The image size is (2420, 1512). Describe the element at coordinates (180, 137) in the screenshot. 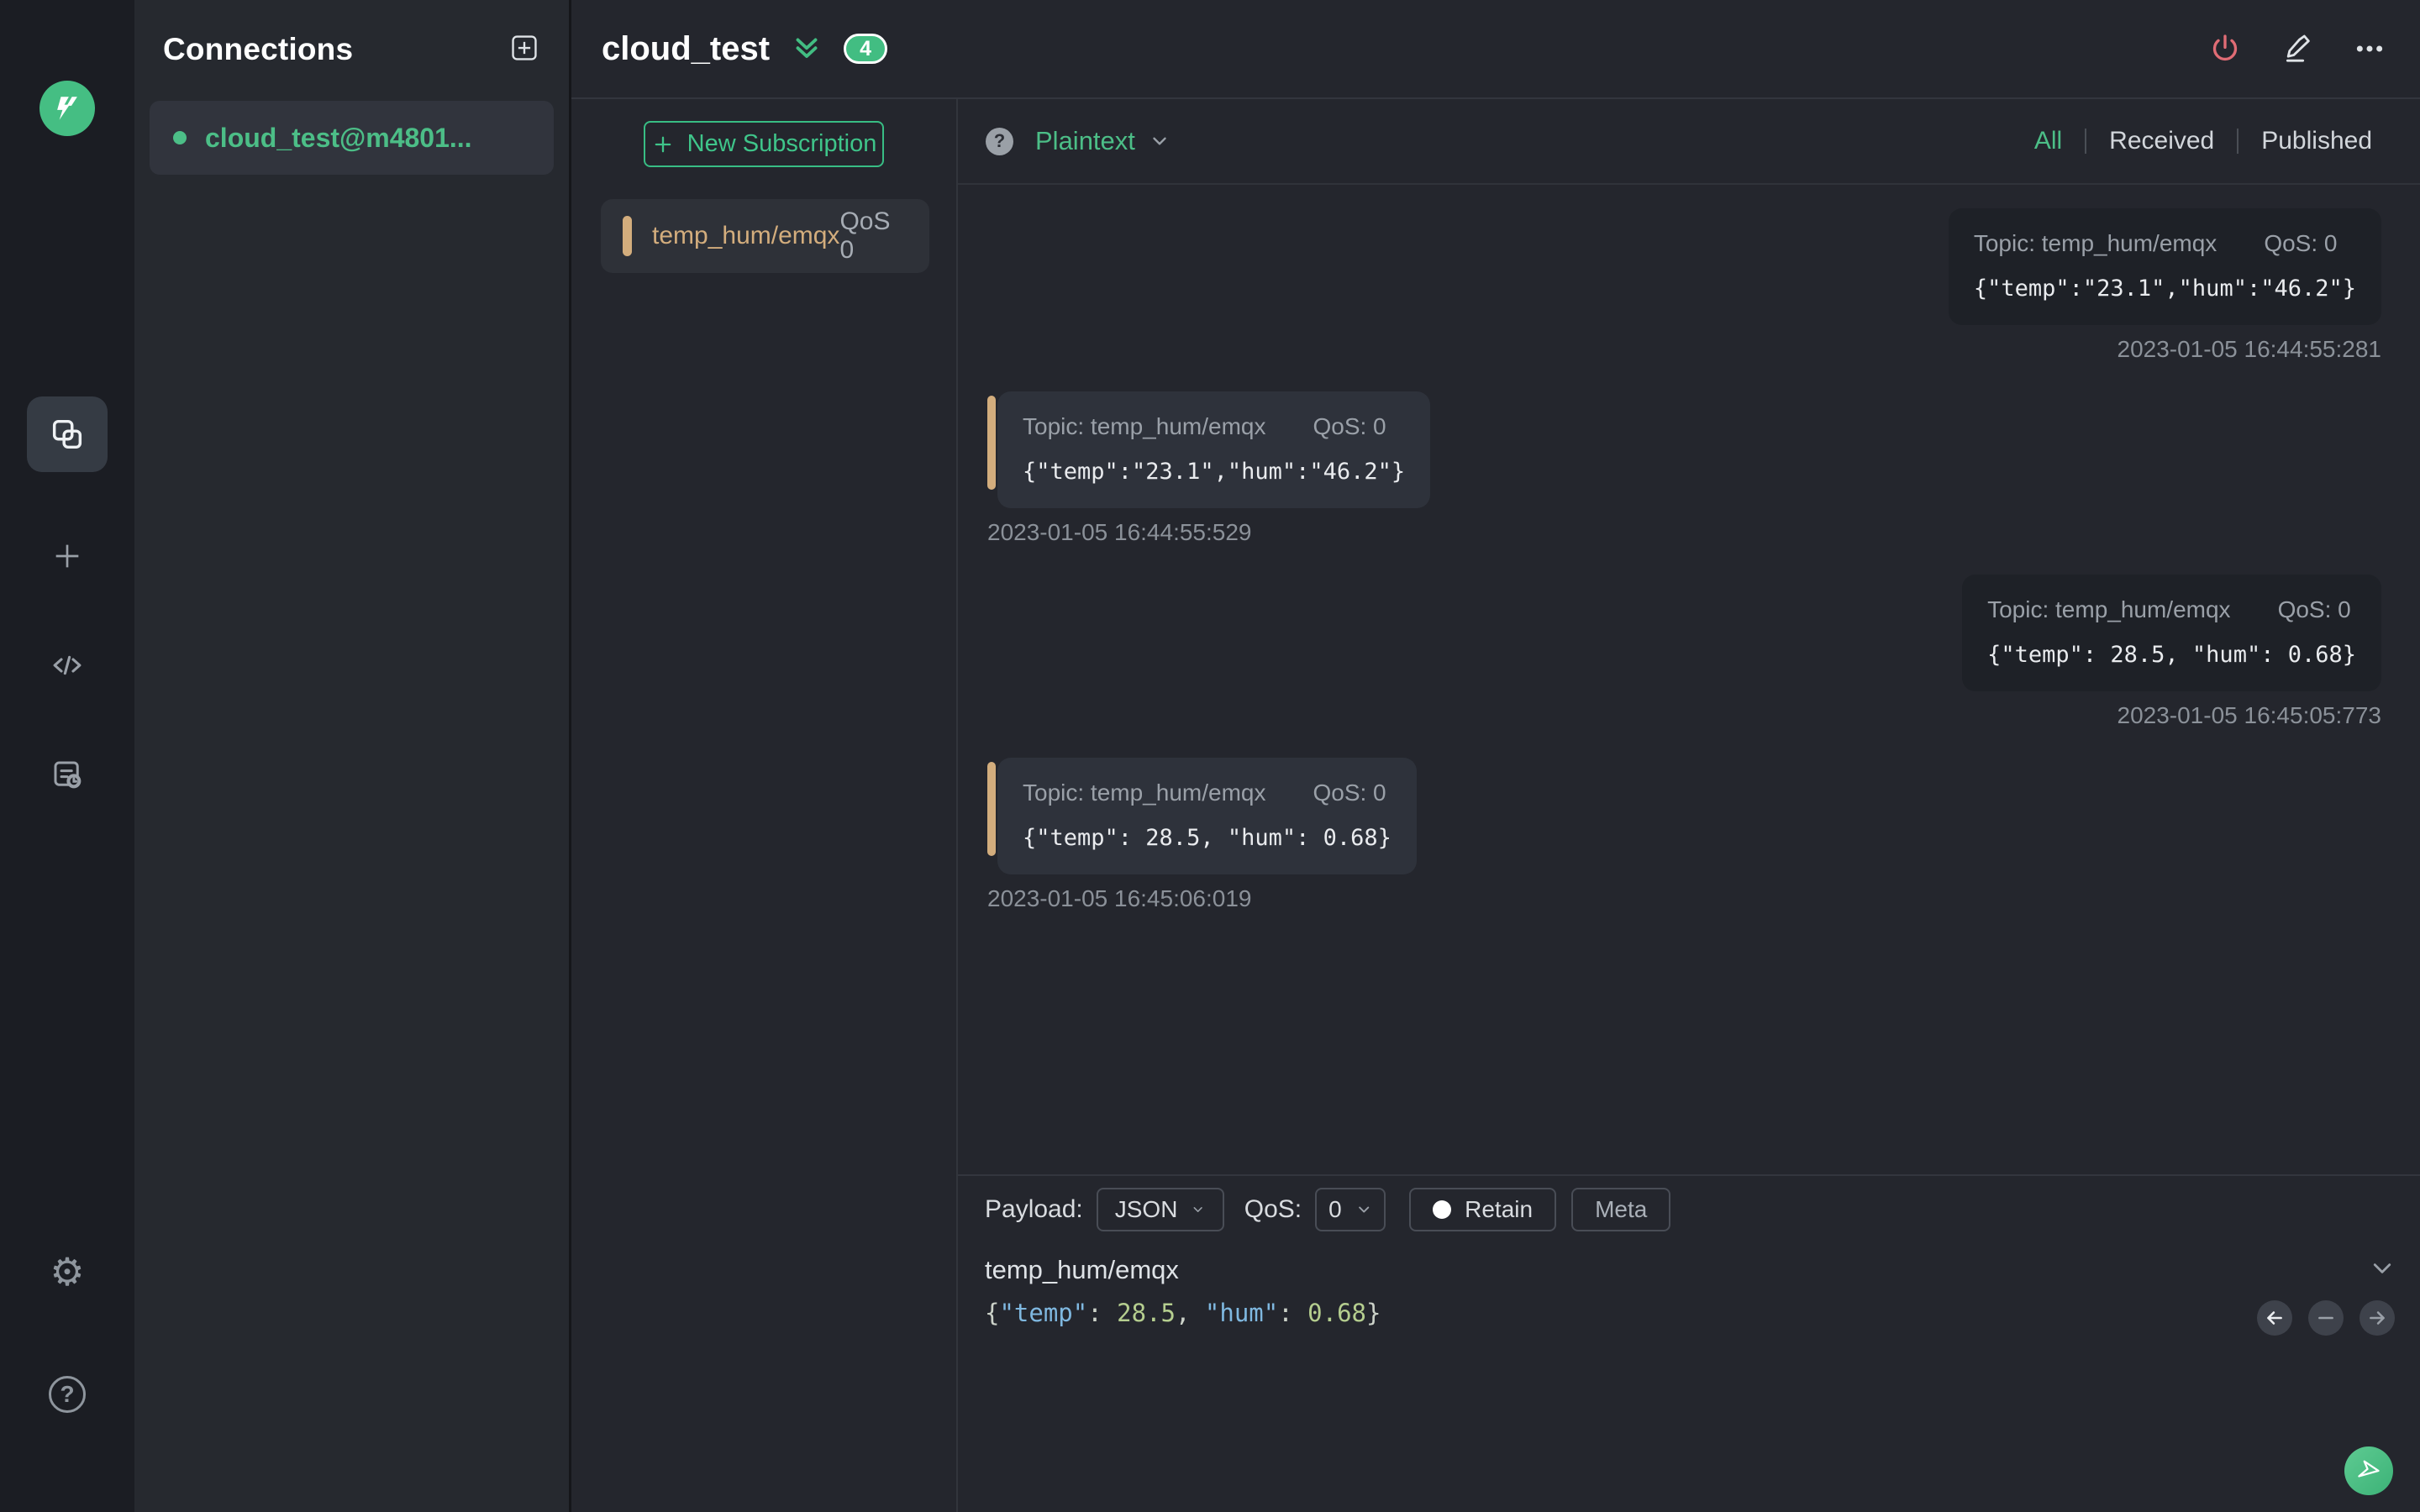

I see `connection-status-dot` at that location.